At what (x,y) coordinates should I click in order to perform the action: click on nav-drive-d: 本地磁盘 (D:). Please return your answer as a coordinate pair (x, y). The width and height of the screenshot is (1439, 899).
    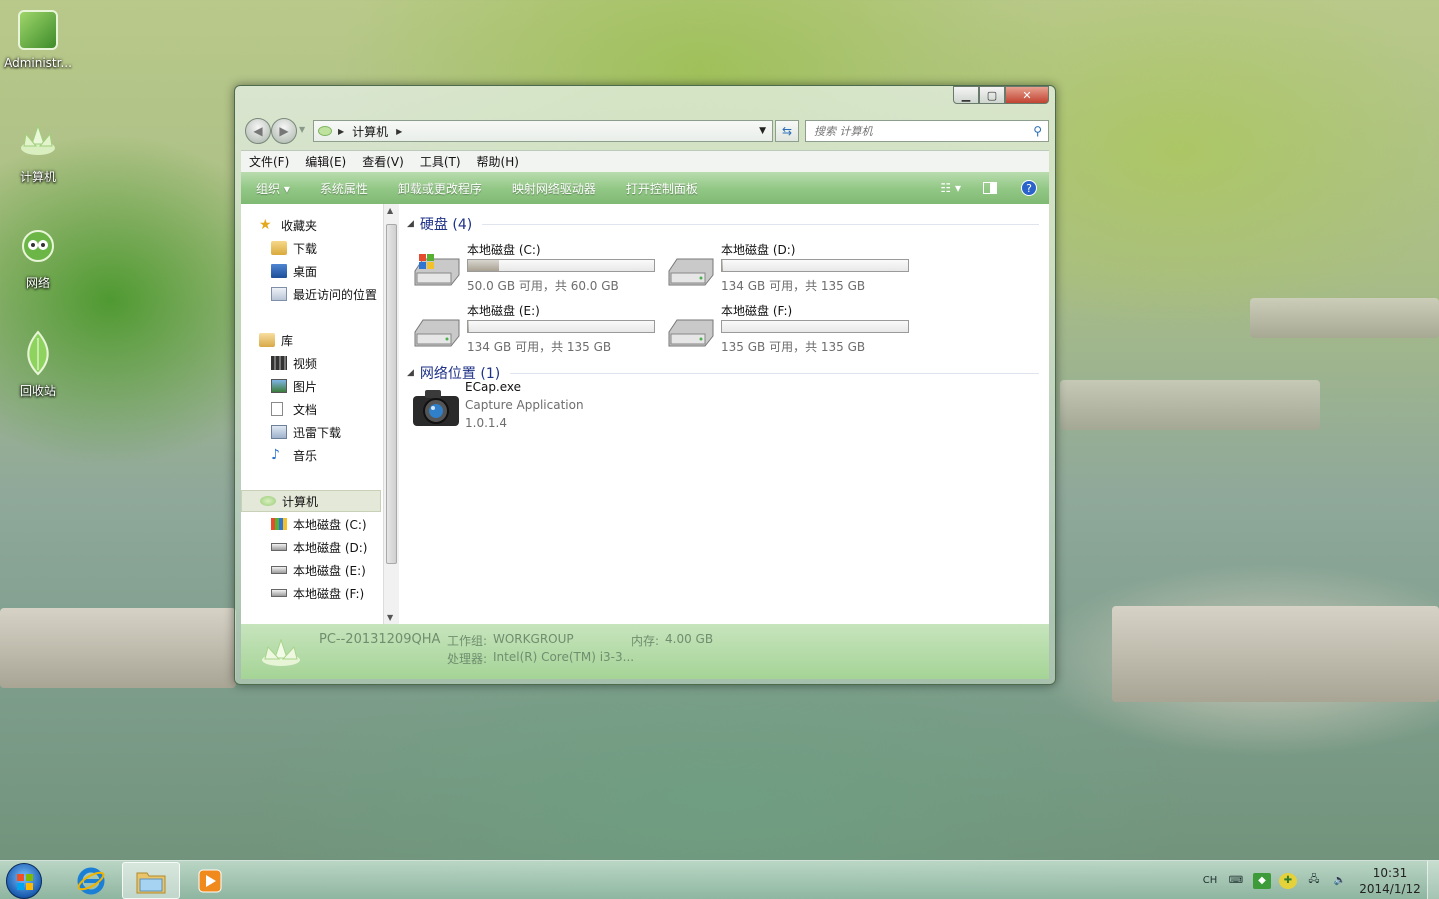
    Looking at the image, I should click on (311, 547).